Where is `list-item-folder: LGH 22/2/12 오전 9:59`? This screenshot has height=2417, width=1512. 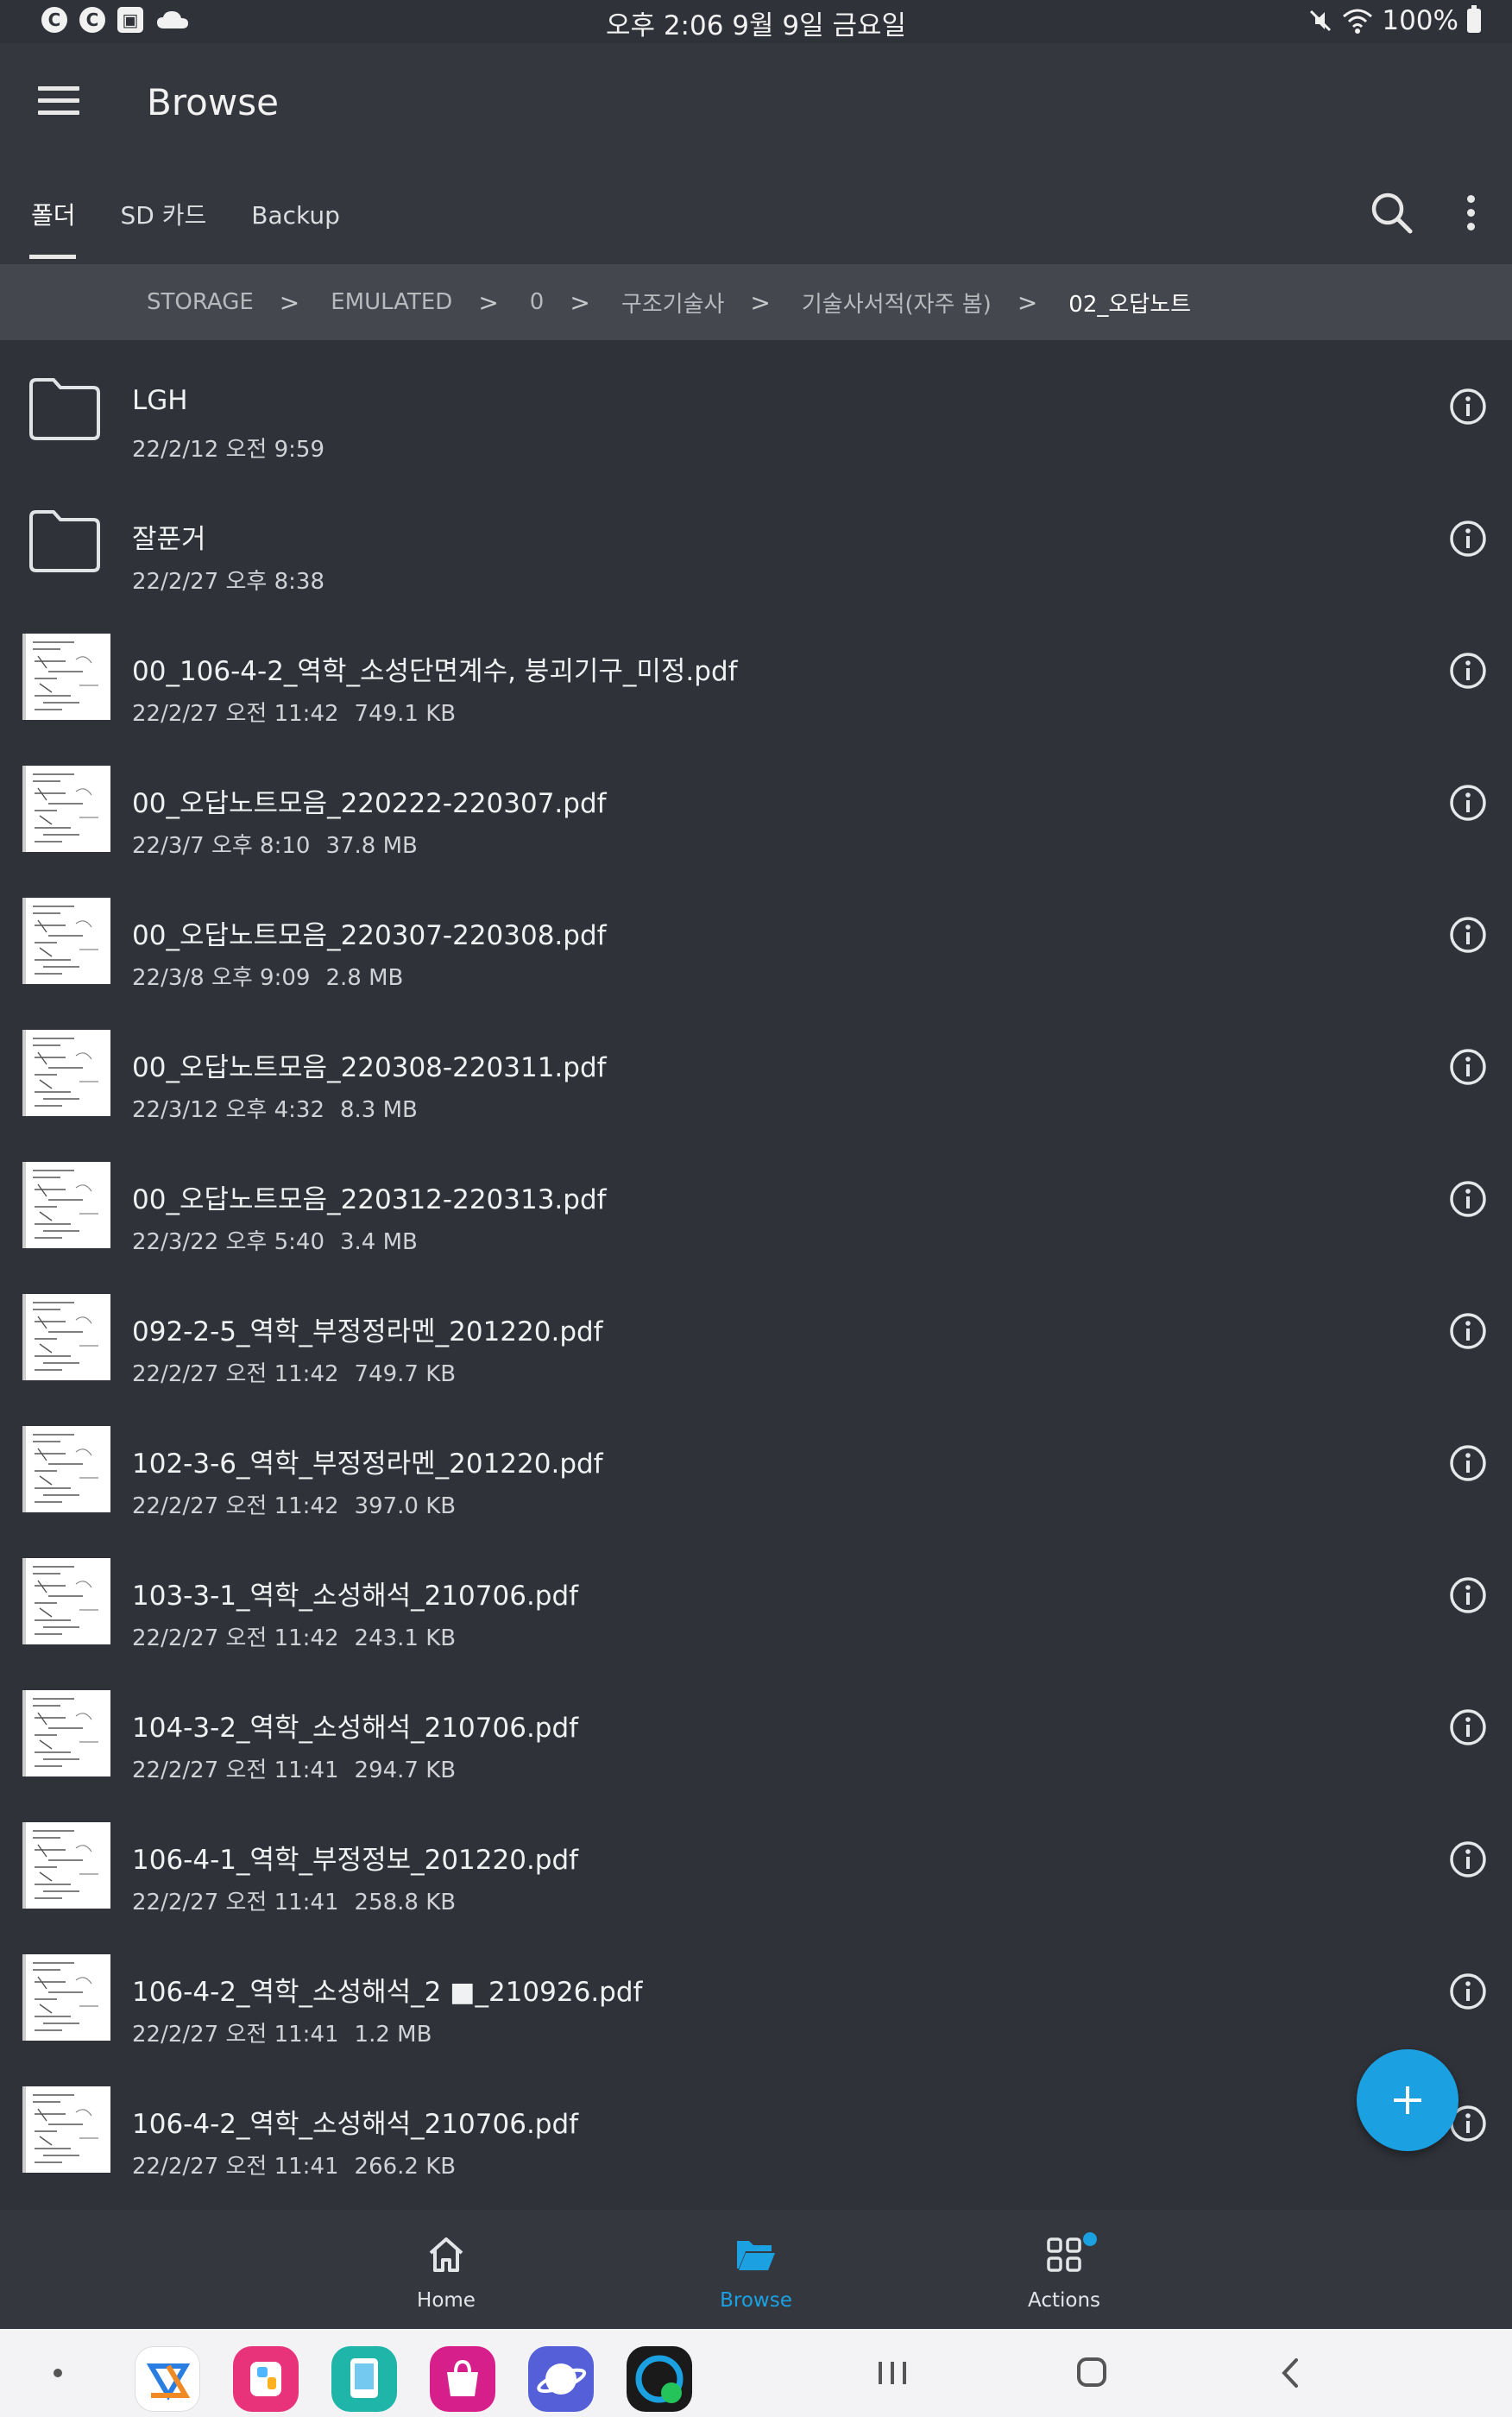
list-item-folder: LGH 22/2/12 오전 9:59 is located at coordinates (756, 408).